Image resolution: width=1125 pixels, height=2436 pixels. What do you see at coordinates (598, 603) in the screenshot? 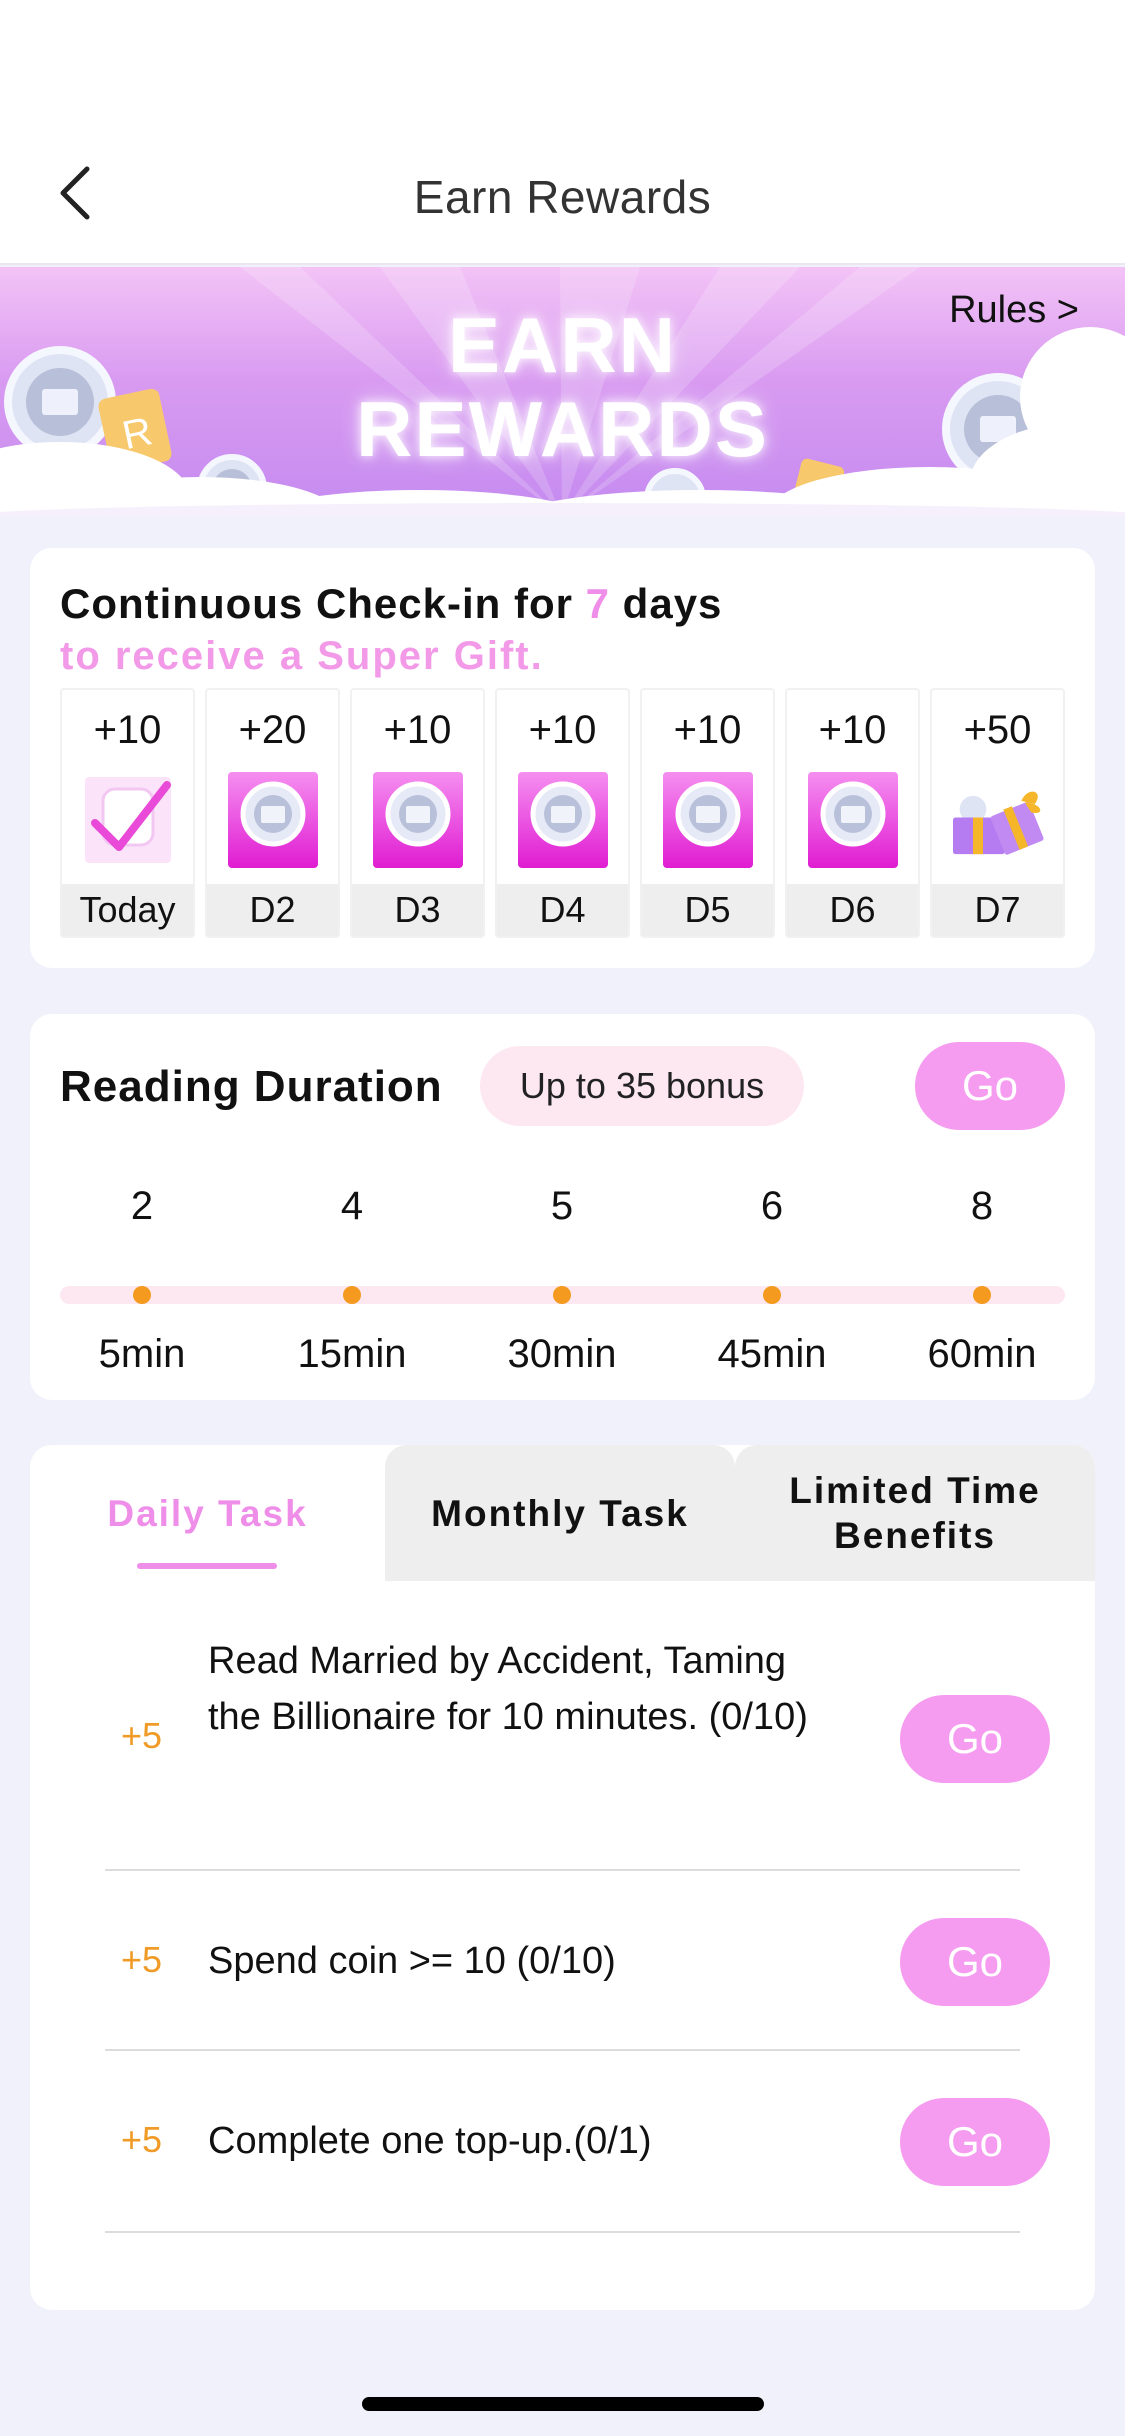
I see `checkin-days-count: 7` at bounding box center [598, 603].